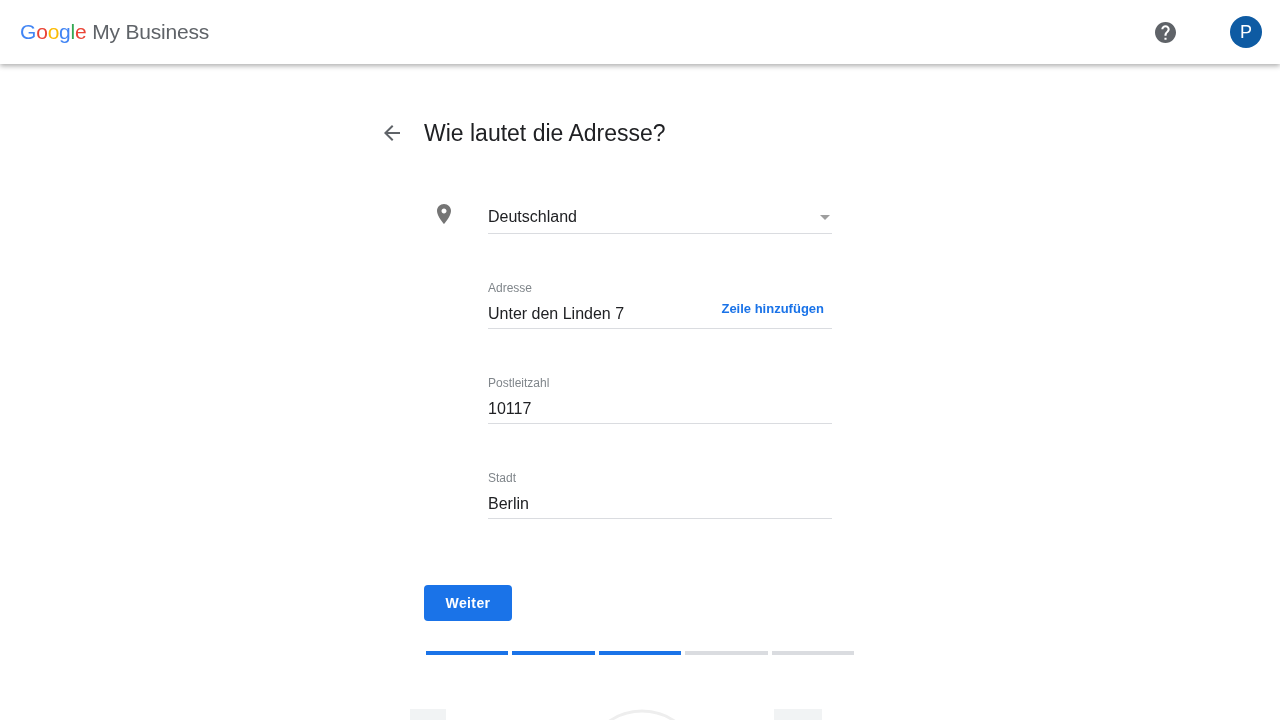 Image resolution: width=1280 pixels, height=720 pixels. I want to click on address-field: Adresse Unter den Linden 7 Zeile hinzufügen, so click(660, 304).